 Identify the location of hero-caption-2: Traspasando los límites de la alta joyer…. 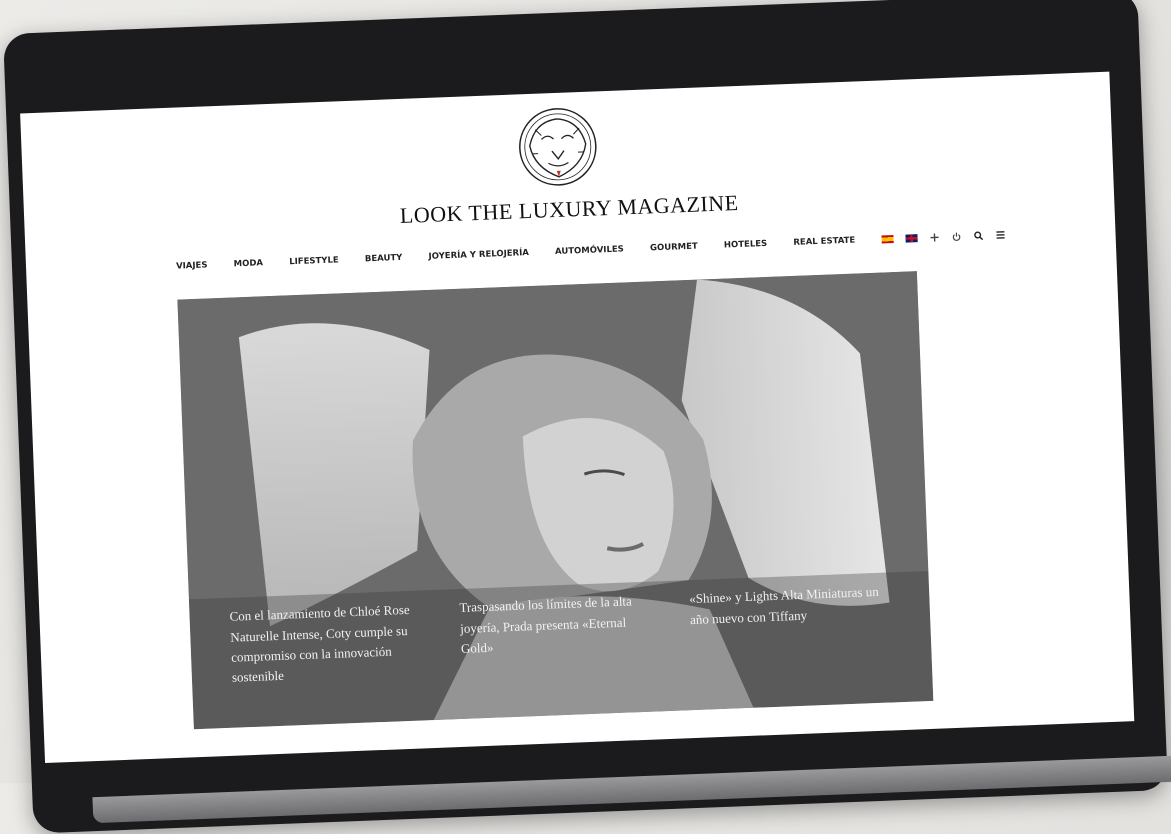
(560, 635).